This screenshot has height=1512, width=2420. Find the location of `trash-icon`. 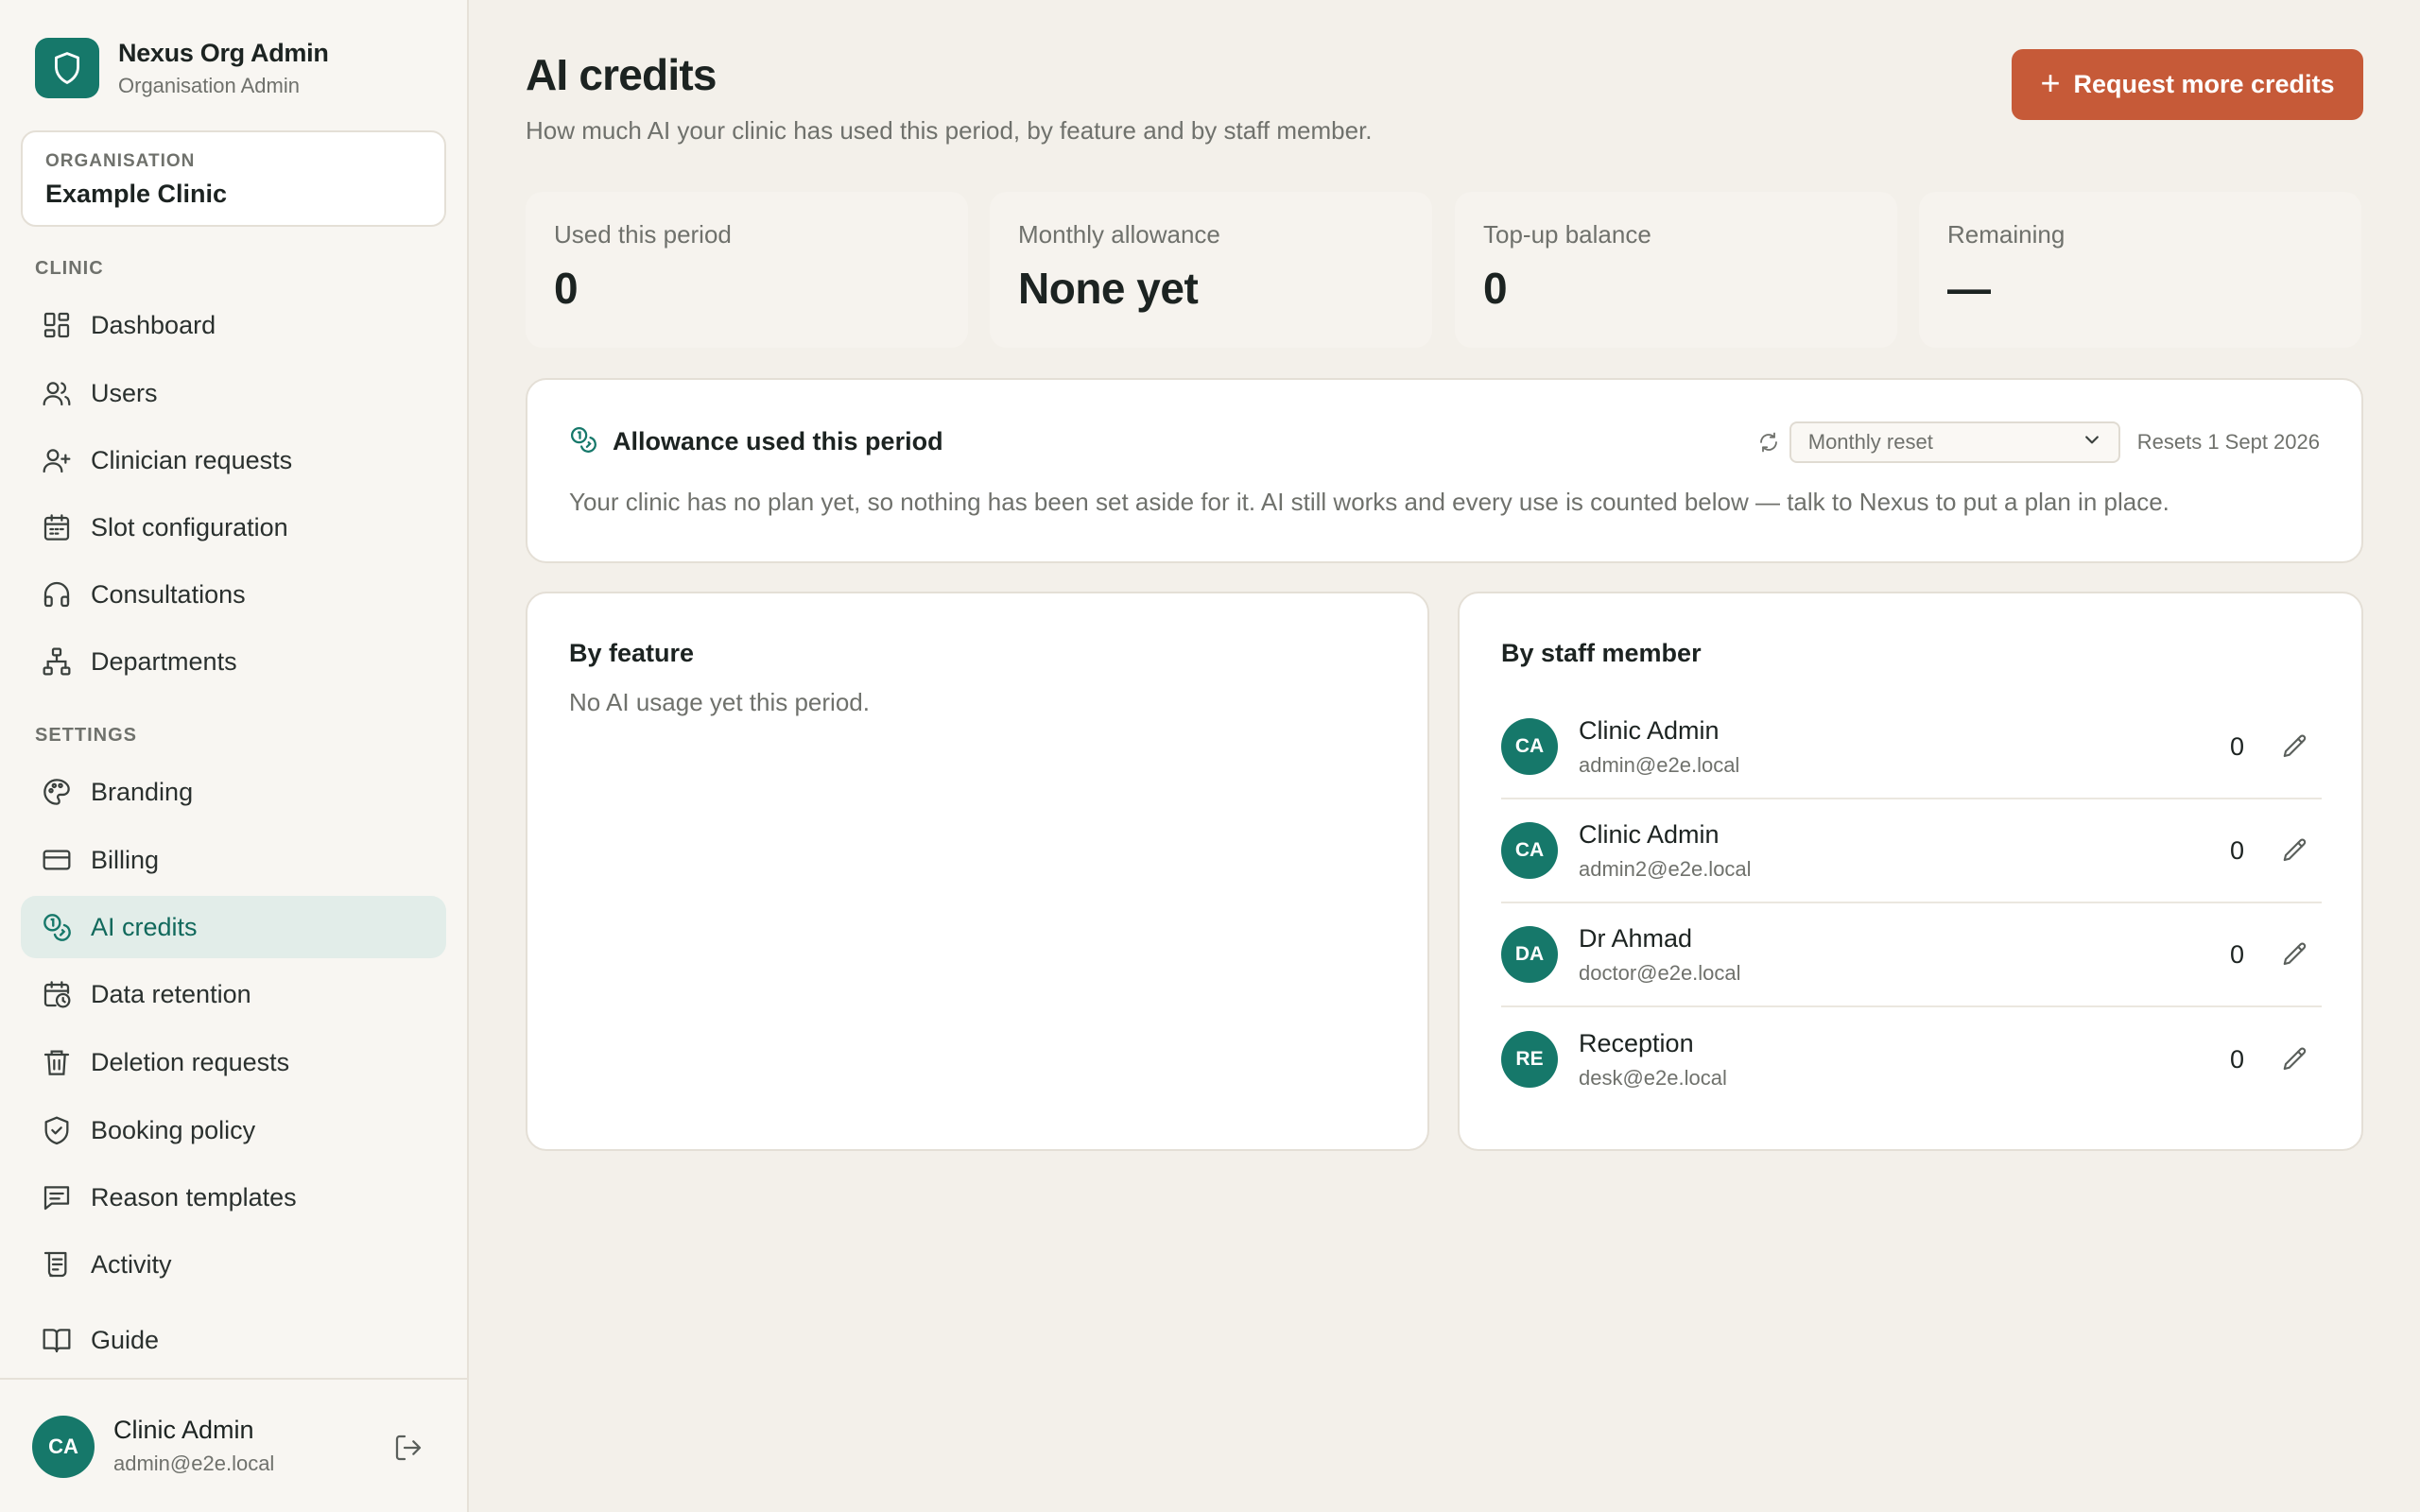

trash-icon is located at coordinates (57, 1062).